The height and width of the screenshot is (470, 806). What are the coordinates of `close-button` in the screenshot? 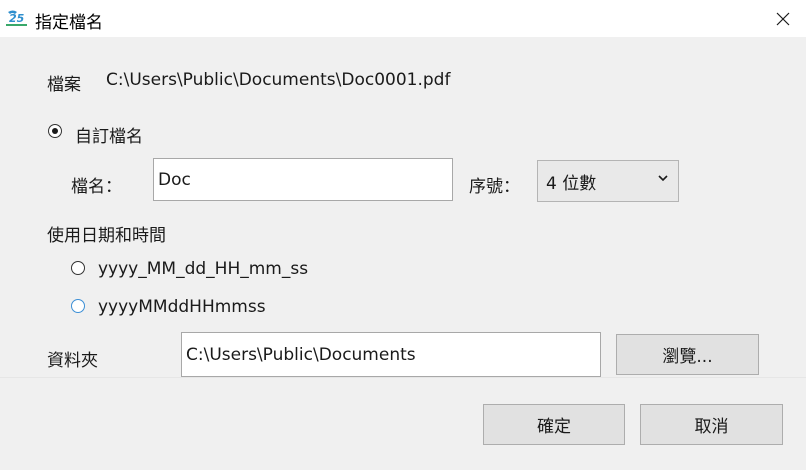 It's located at (783, 18).